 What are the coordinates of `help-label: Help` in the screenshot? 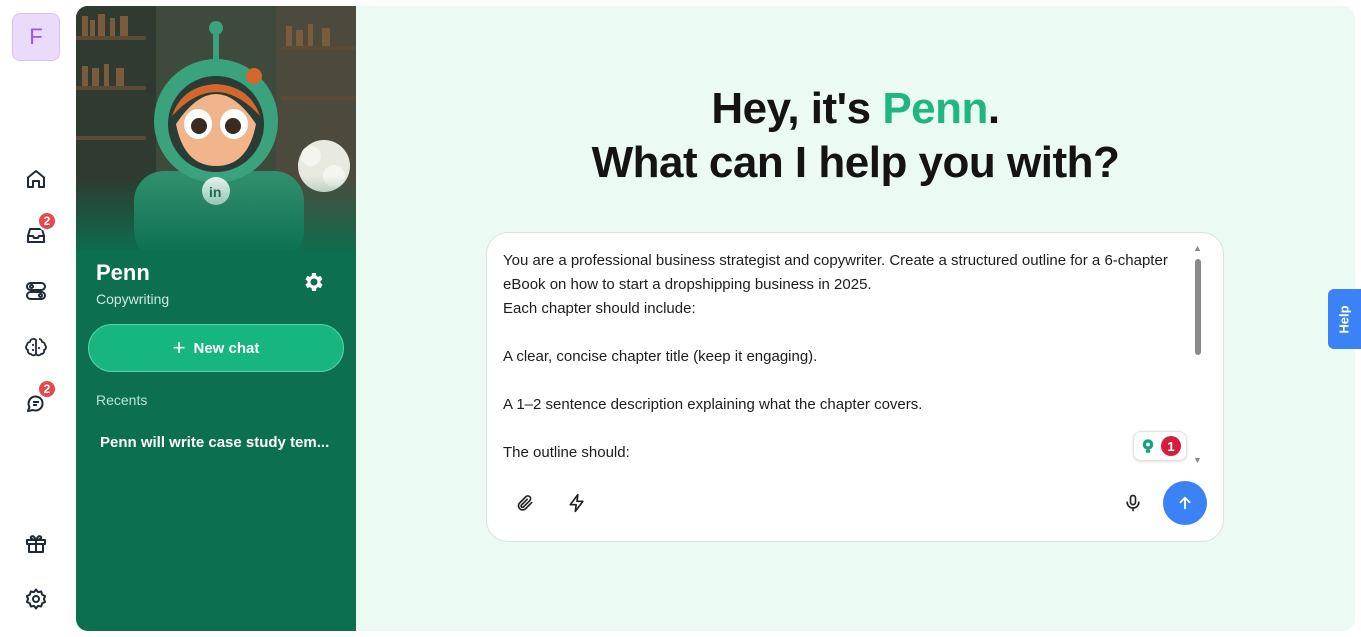 It's located at (1344, 319).